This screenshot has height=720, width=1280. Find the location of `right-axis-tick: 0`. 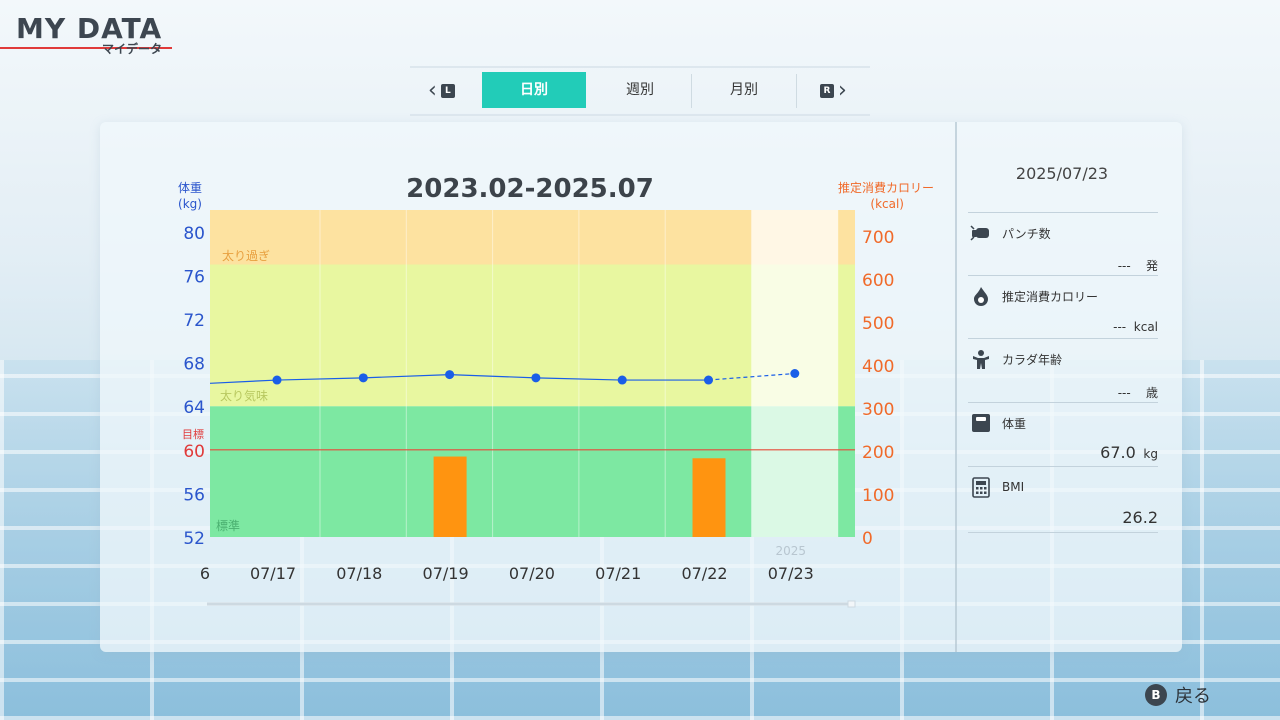

right-axis-tick: 0 is located at coordinates (867, 539).